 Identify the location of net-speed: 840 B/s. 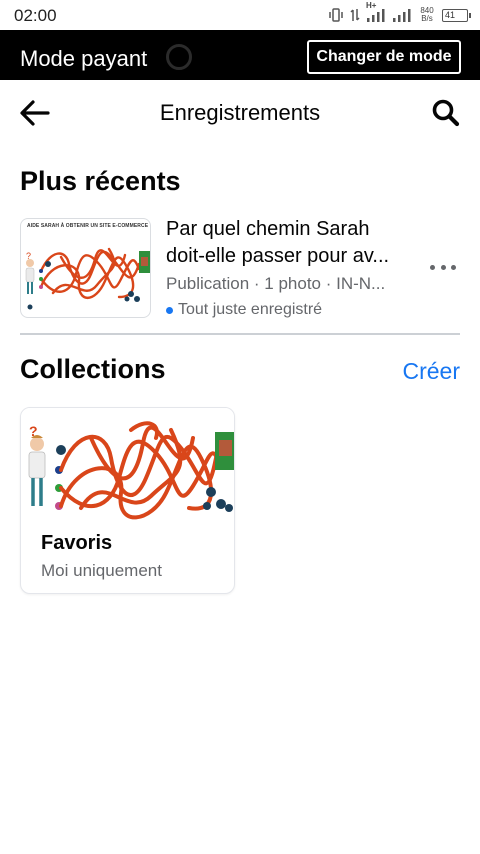
(427, 15).